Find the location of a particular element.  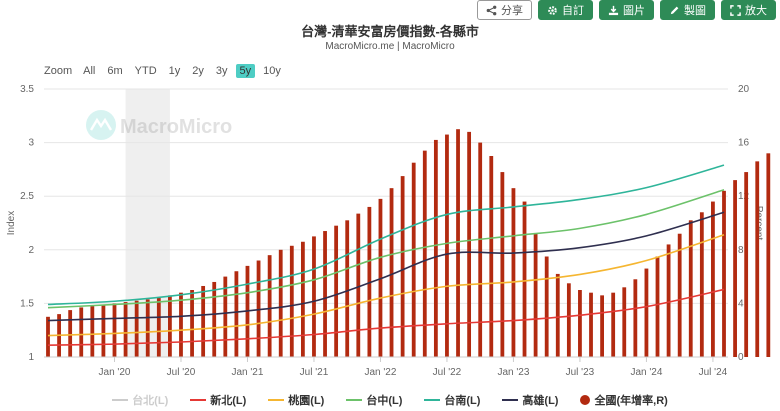

legend-item-taipei: 台北(L) is located at coordinates (140, 400).